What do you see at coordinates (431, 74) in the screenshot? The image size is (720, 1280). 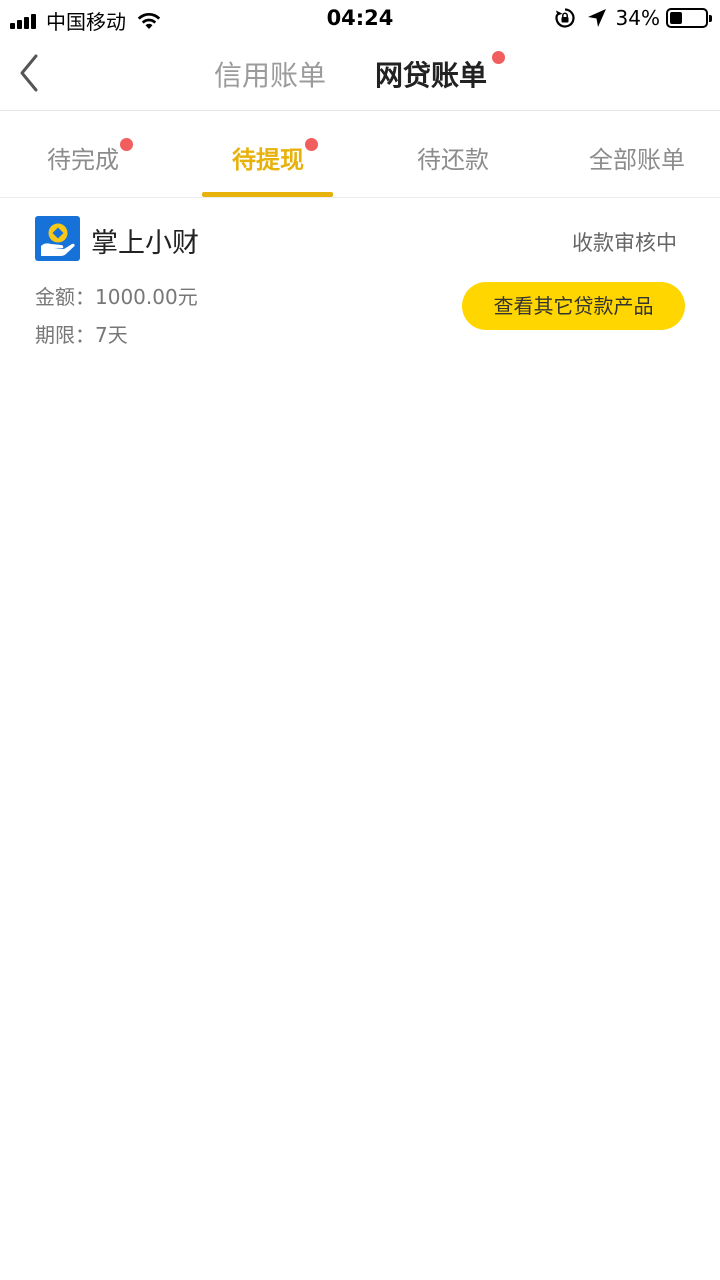 I see `tab-online-loan-bill: 网贷账单` at bounding box center [431, 74].